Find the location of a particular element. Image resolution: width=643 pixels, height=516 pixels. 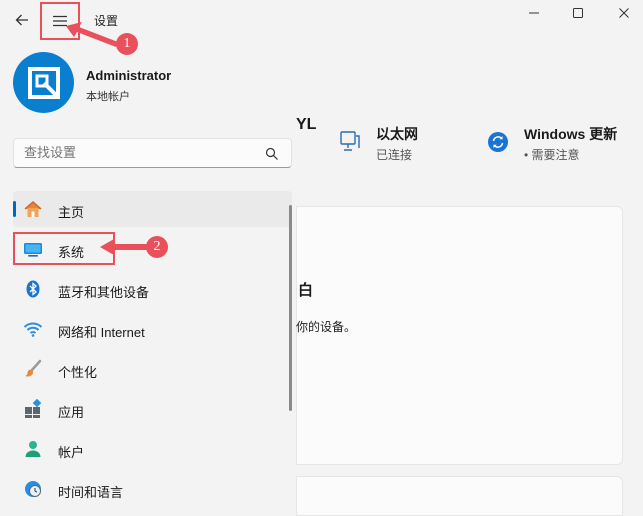

card-description-partial: 你的设备。 is located at coordinates (326, 327).